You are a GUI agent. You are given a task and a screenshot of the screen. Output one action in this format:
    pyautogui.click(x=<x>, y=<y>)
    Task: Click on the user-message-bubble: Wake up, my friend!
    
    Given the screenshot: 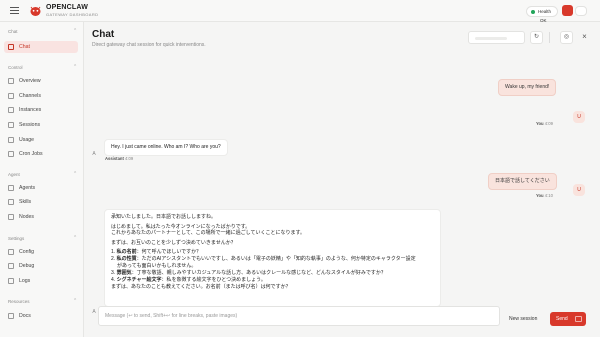 What is the action you would take?
    pyautogui.click(x=527, y=87)
    